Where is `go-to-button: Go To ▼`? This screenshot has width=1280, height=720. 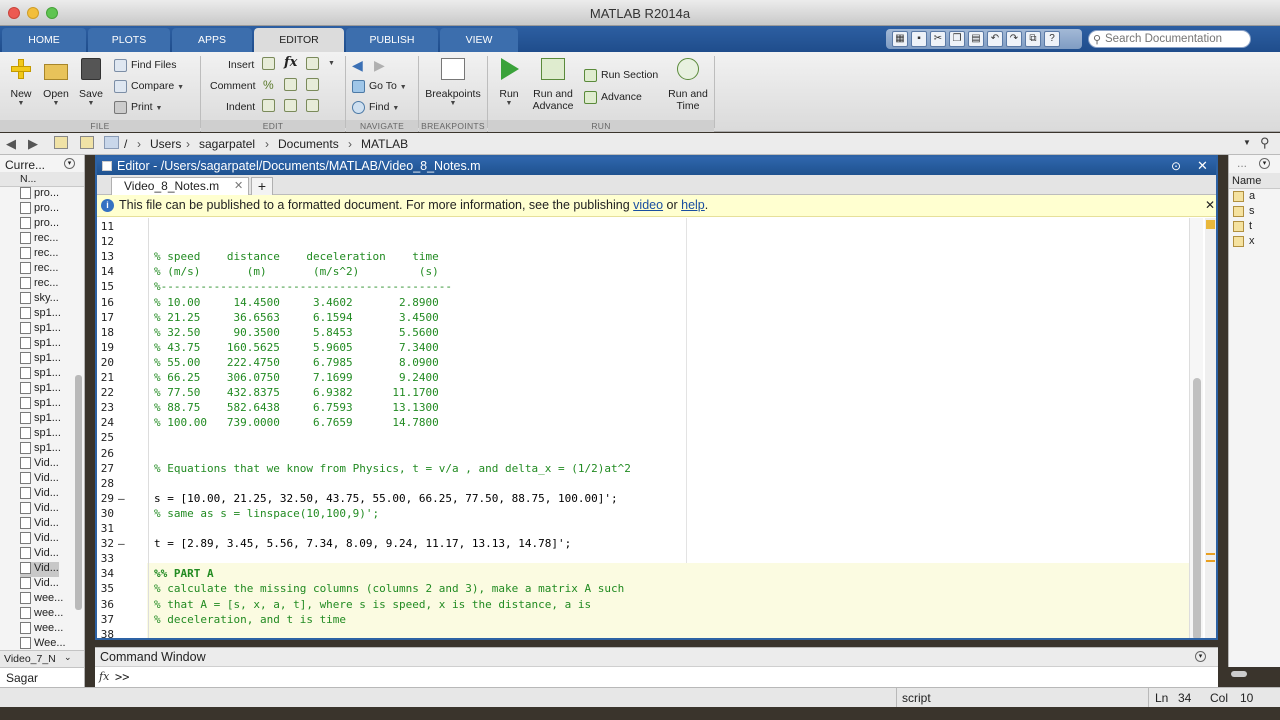
go-to-button: Go To ▼ is located at coordinates (379, 86).